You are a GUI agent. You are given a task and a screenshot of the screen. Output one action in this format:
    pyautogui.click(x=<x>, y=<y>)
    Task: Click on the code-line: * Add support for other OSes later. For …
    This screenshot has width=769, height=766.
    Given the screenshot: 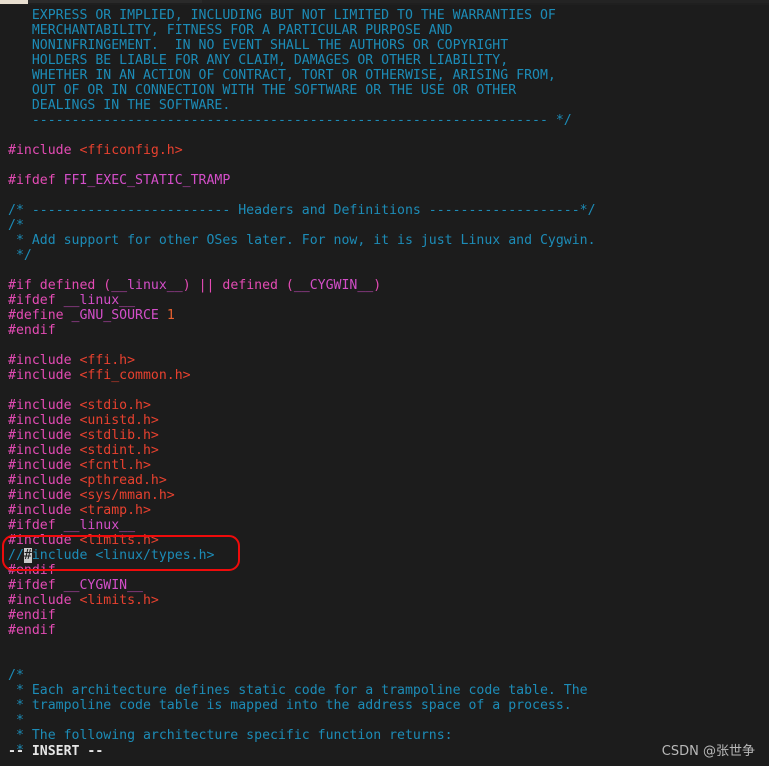 What is the action you would take?
    pyautogui.click(x=384, y=240)
    